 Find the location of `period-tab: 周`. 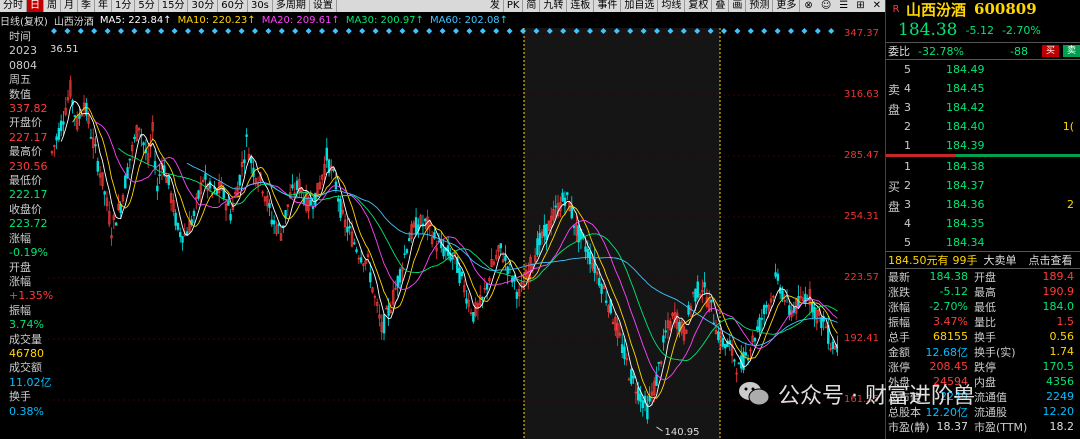

period-tab: 周 is located at coordinates (52, 6).